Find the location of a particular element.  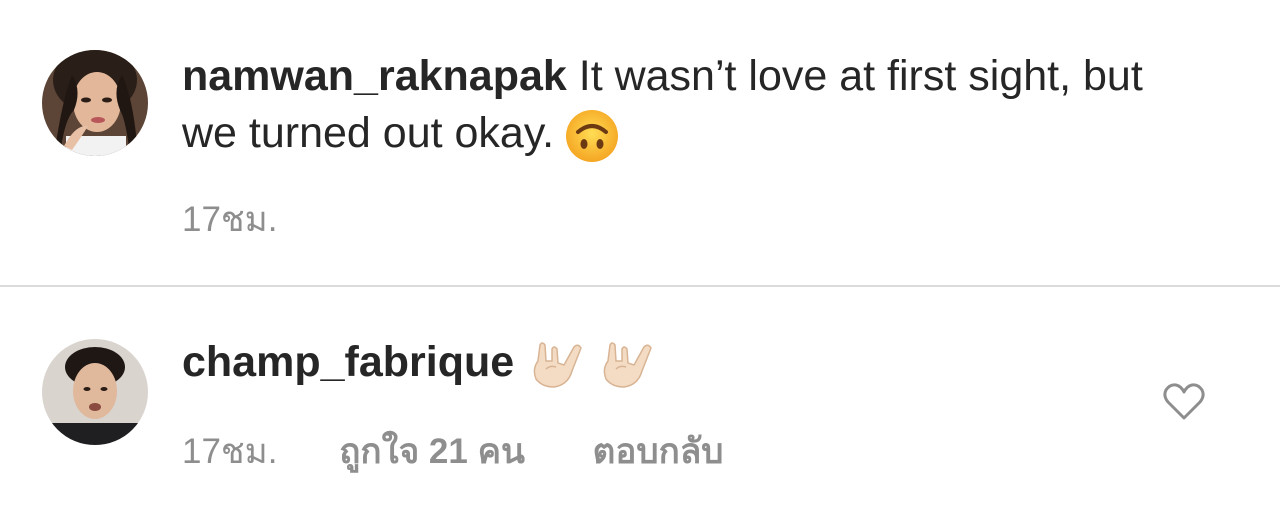

comment-username: namwan_raknapak is located at coordinates (374, 76).